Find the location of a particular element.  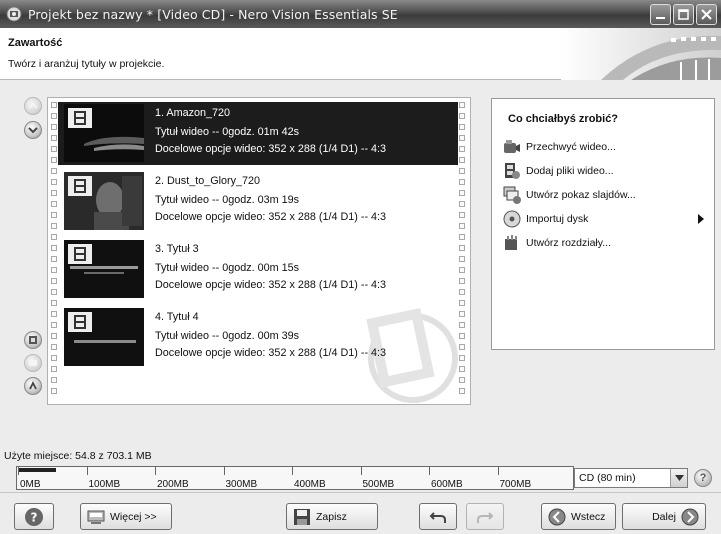

maximize-button is located at coordinates (683, 14).